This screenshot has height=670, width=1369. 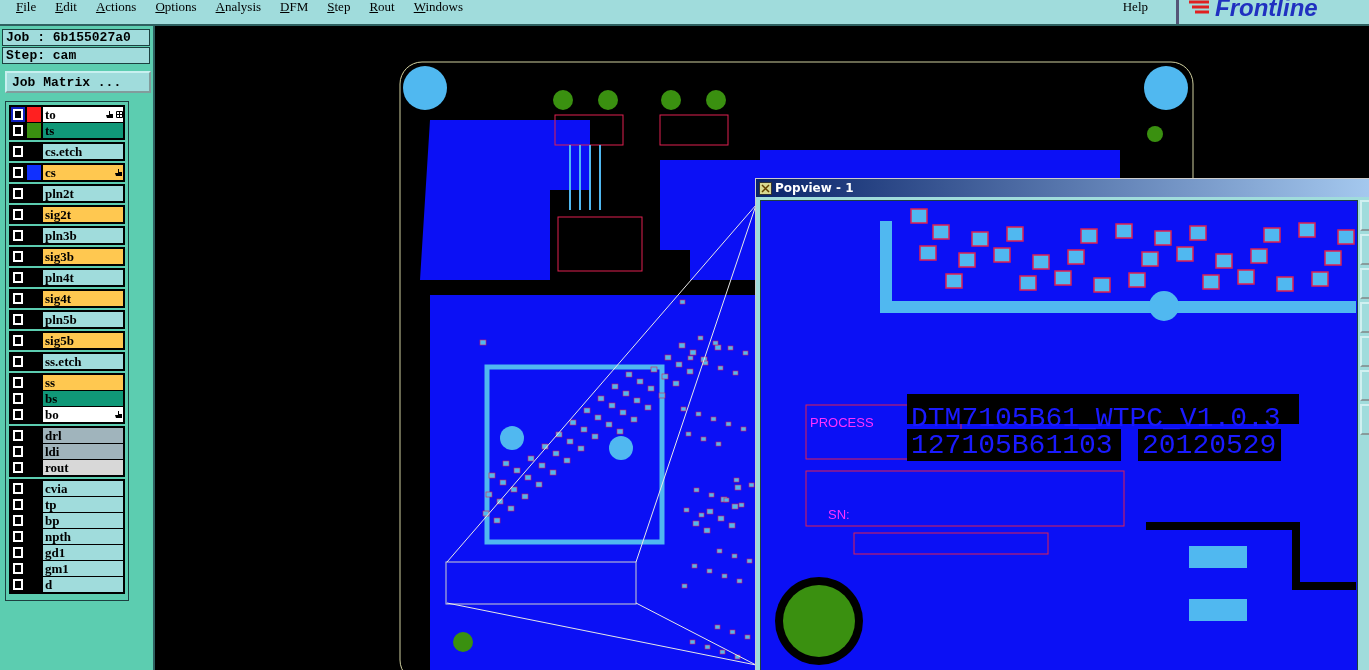 What do you see at coordinates (83, 340) in the screenshot?
I see `layer-item: sig5b` at bounding box center [83, 340].